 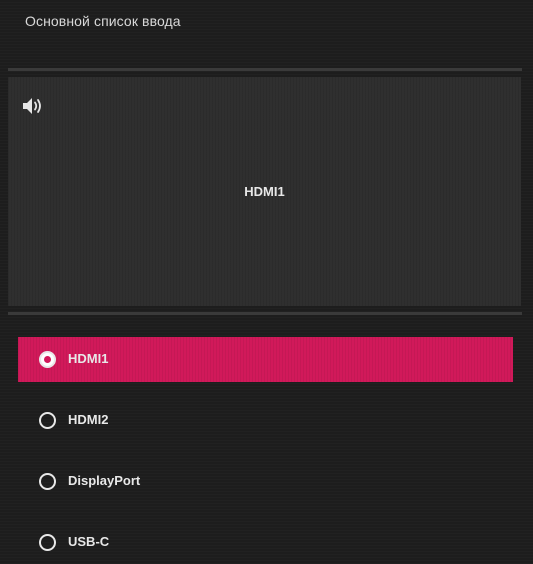 I want to click on input-option-usb-c: USB-C, so click(x=265, y=542).